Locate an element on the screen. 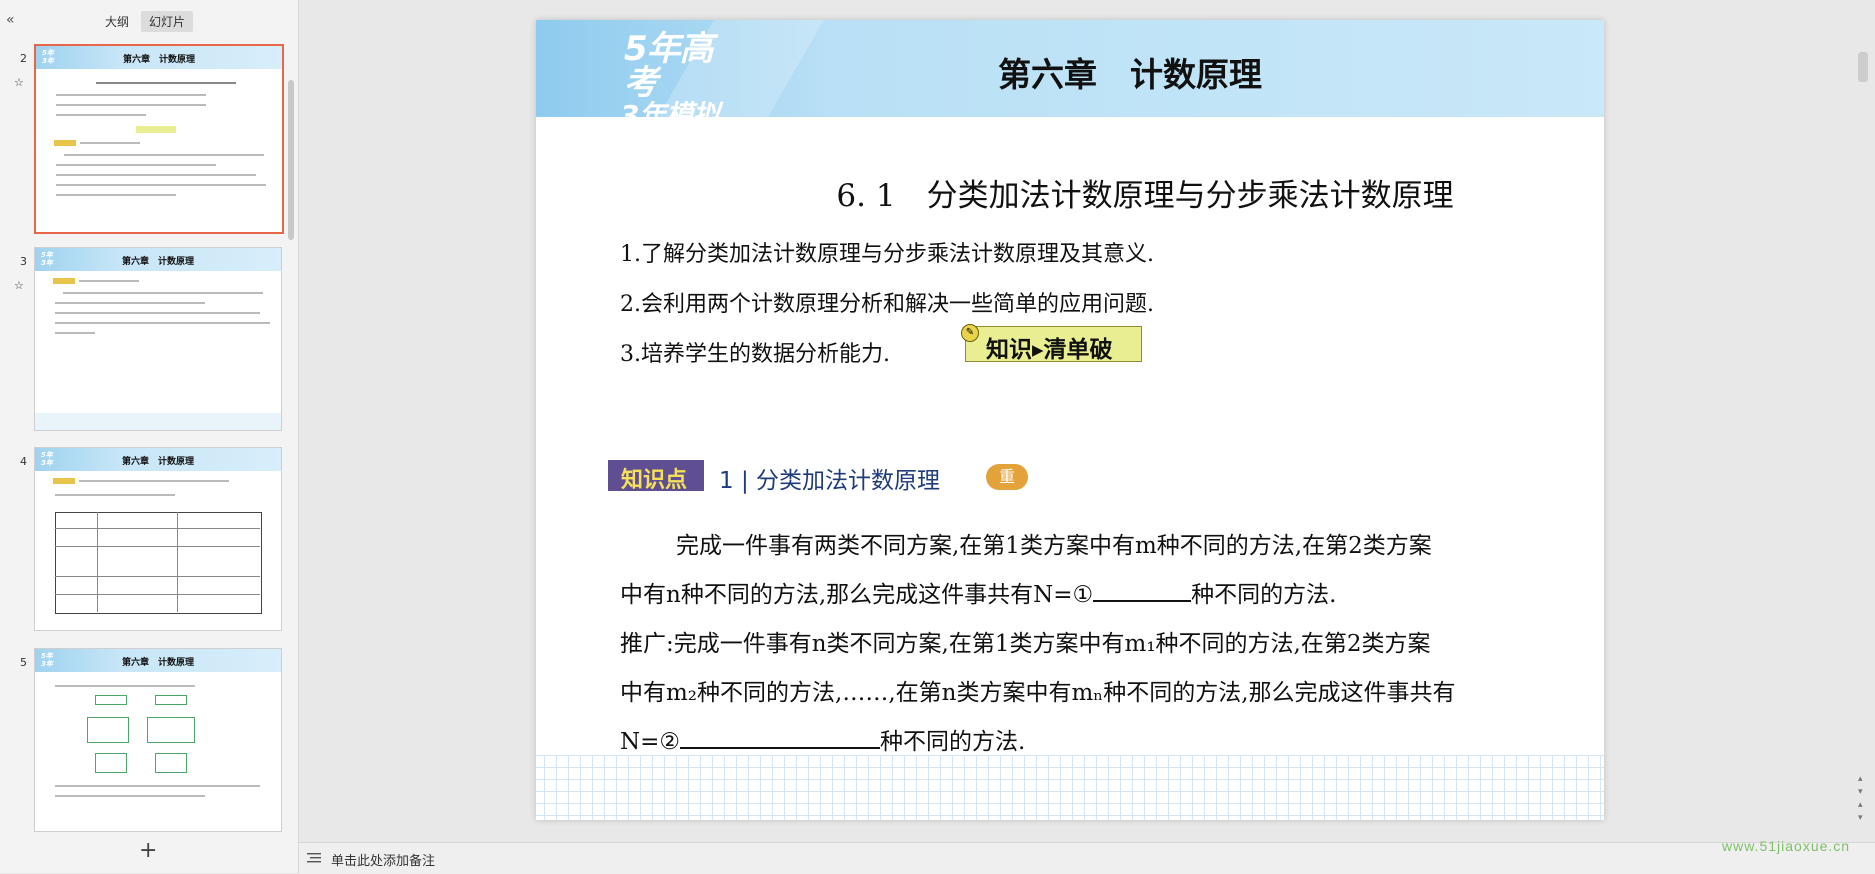  knowledge-point-tag: 知识点 is located at coordinates (656, 476).